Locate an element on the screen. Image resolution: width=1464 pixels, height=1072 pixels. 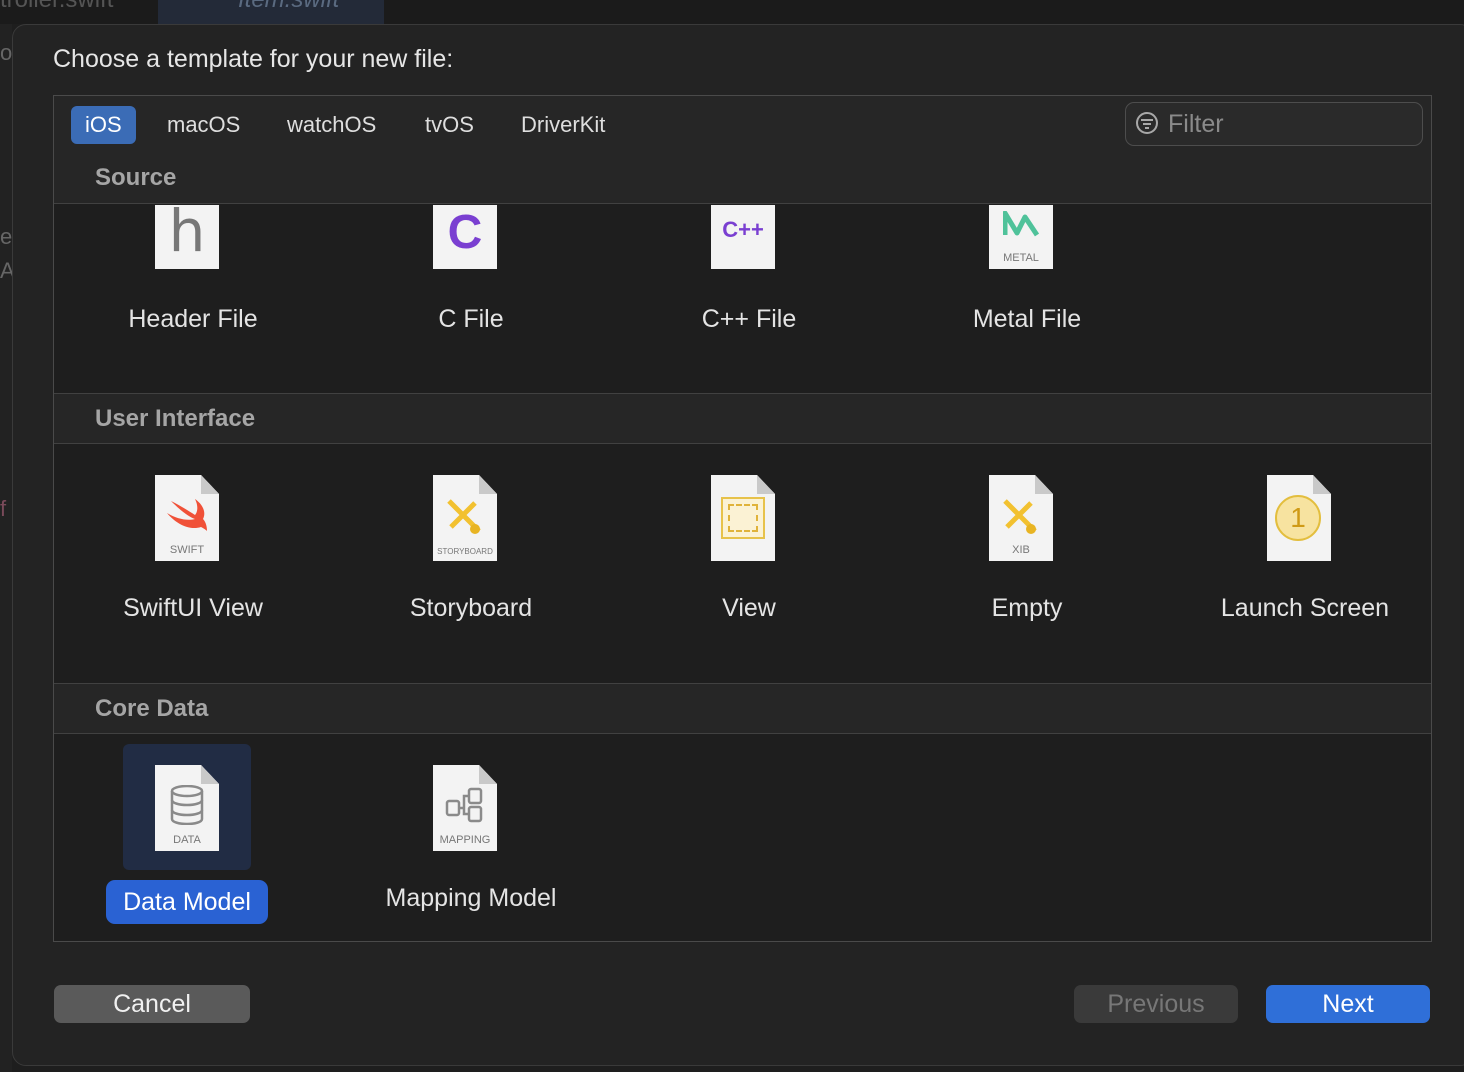
icon-caption: DATA is located at coordinates (187, 840).